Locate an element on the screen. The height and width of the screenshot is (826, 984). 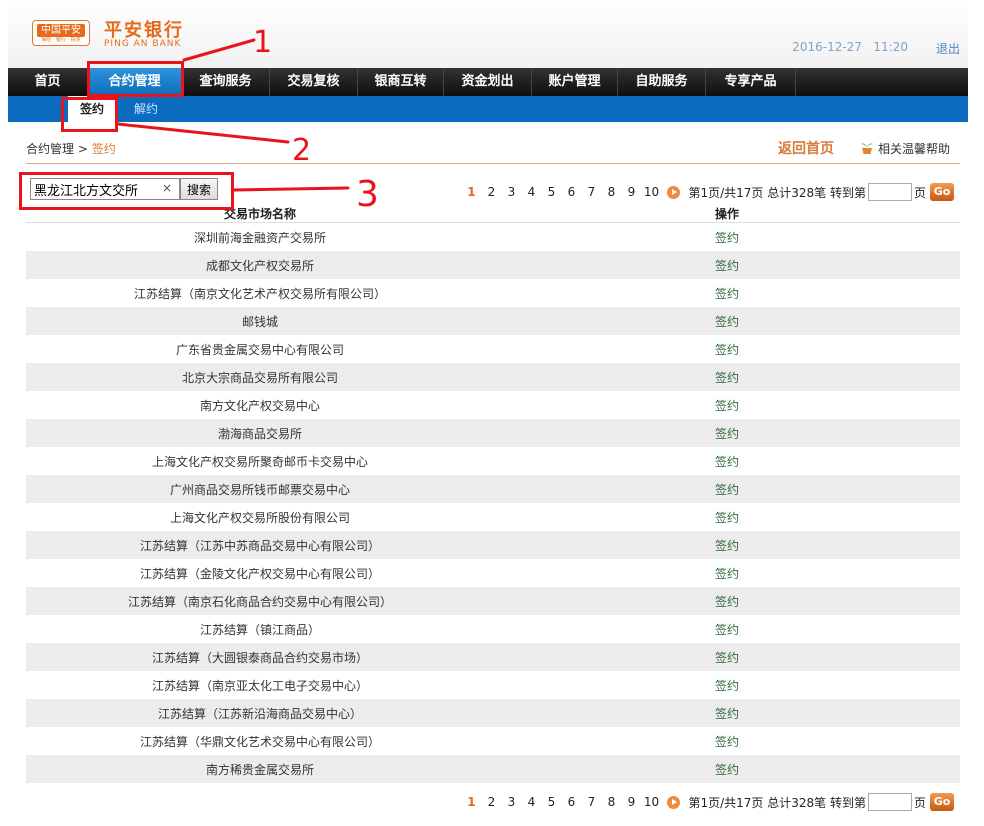
market-name-cell: 上海文化产权交易所股份有限公司 is located at coordinates (259, 517).